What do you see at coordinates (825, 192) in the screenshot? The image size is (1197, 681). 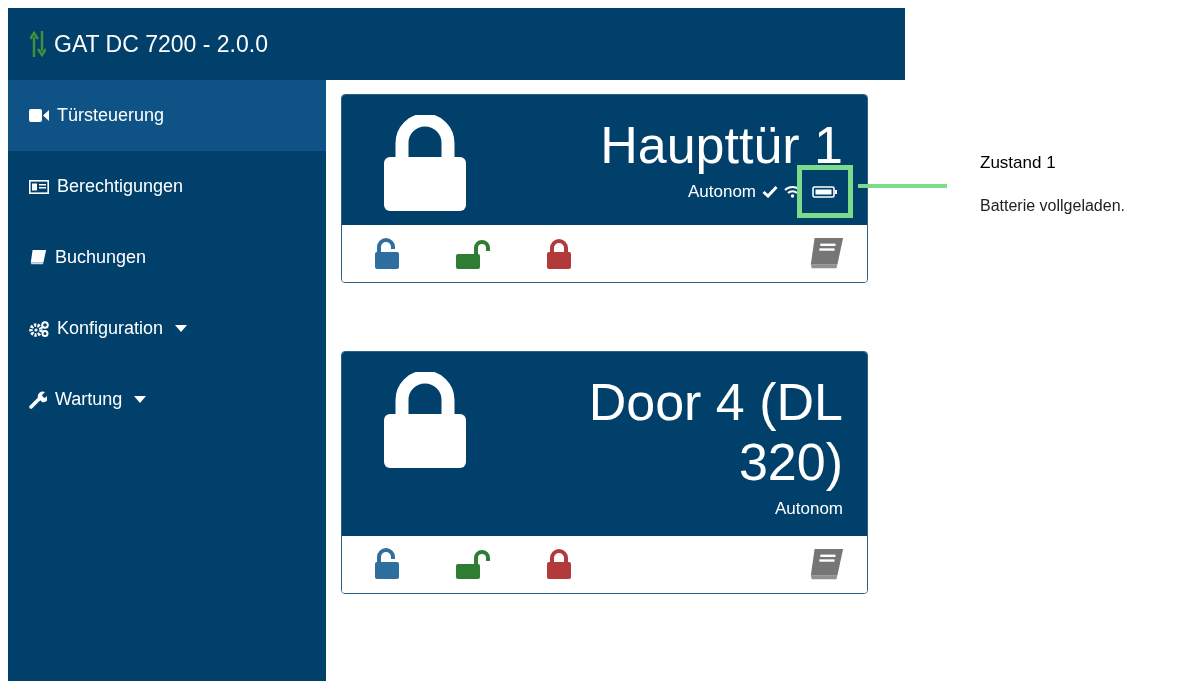 I see `battery-icon` at bounding box center [825, 192].